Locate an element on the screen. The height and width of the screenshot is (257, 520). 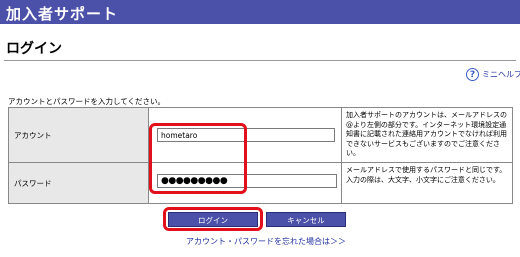
account-input-cell is located at coordinates (245, 135).